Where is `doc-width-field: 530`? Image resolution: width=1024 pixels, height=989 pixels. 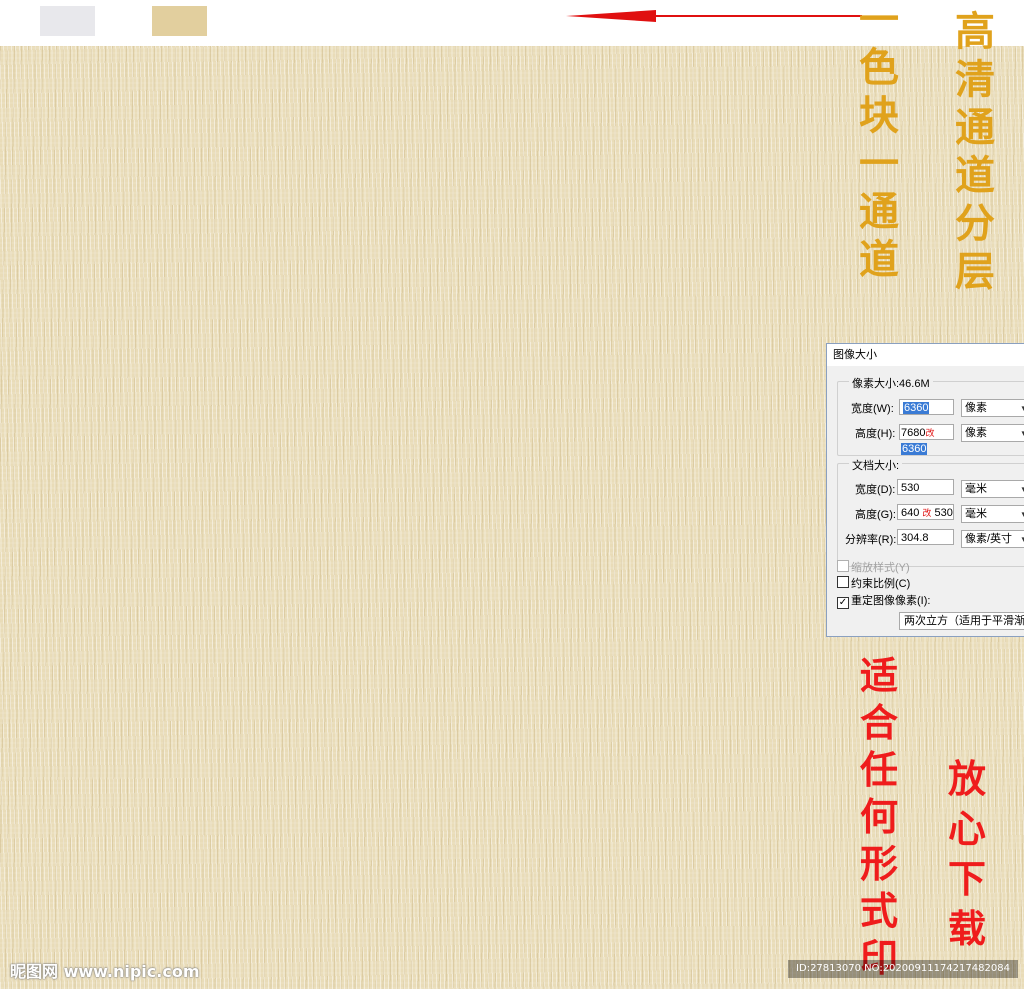 doc-width-field: 530 is located at coordinates (925, 487).